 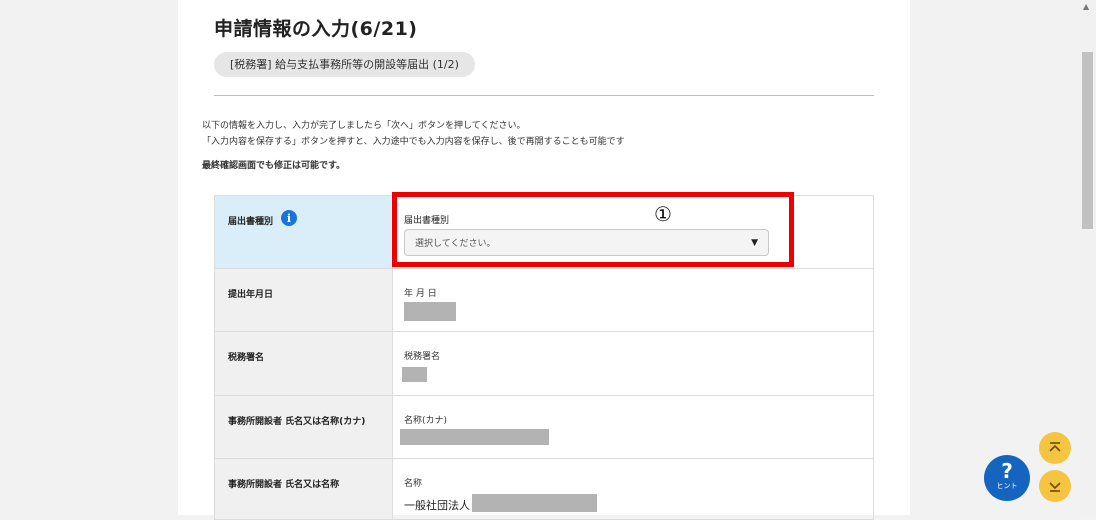 I want to click on form-row-founder-name-kana: 事務所開設者 氏名又は名称(カナ) 名称(カナ), so click(x=544, y=427).